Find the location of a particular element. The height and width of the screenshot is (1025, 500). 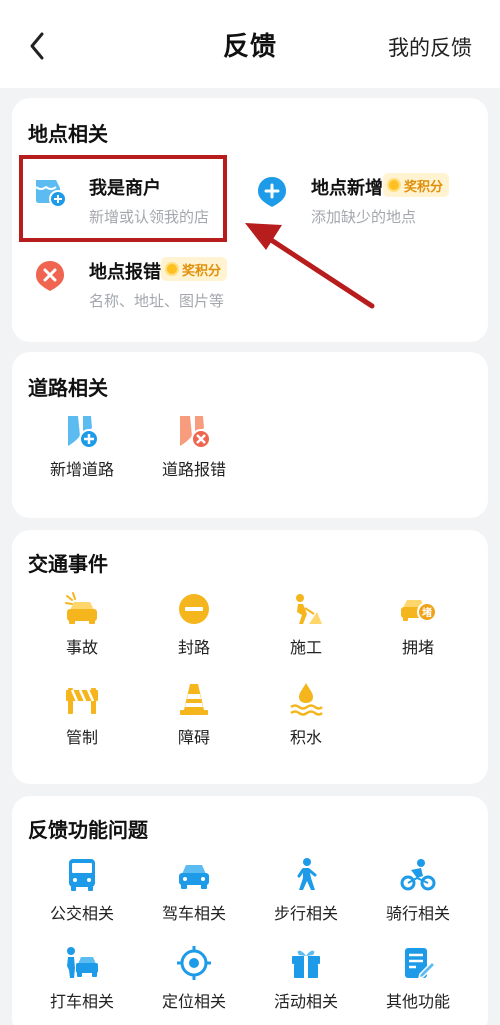

no-entry-icon is located at coordinates (194, 609).